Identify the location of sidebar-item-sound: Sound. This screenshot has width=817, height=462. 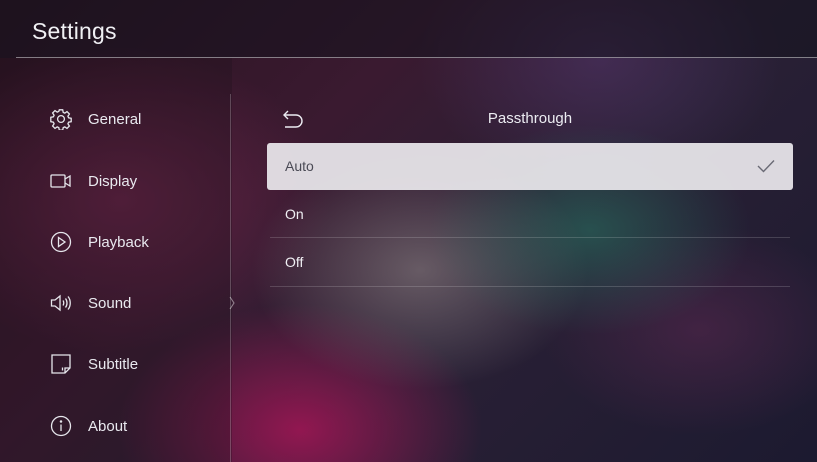
(90, 303).